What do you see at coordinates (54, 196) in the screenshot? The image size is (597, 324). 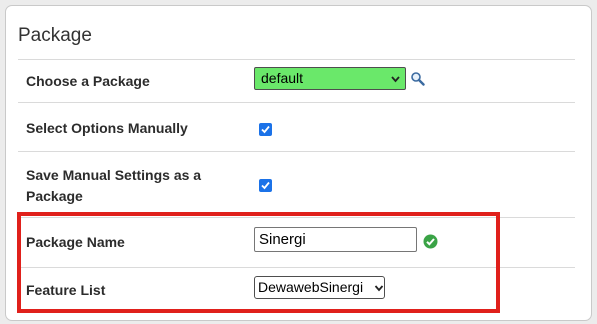 I see `save-manual-settings-label-line2: Package` at bounding box center [54, 196].